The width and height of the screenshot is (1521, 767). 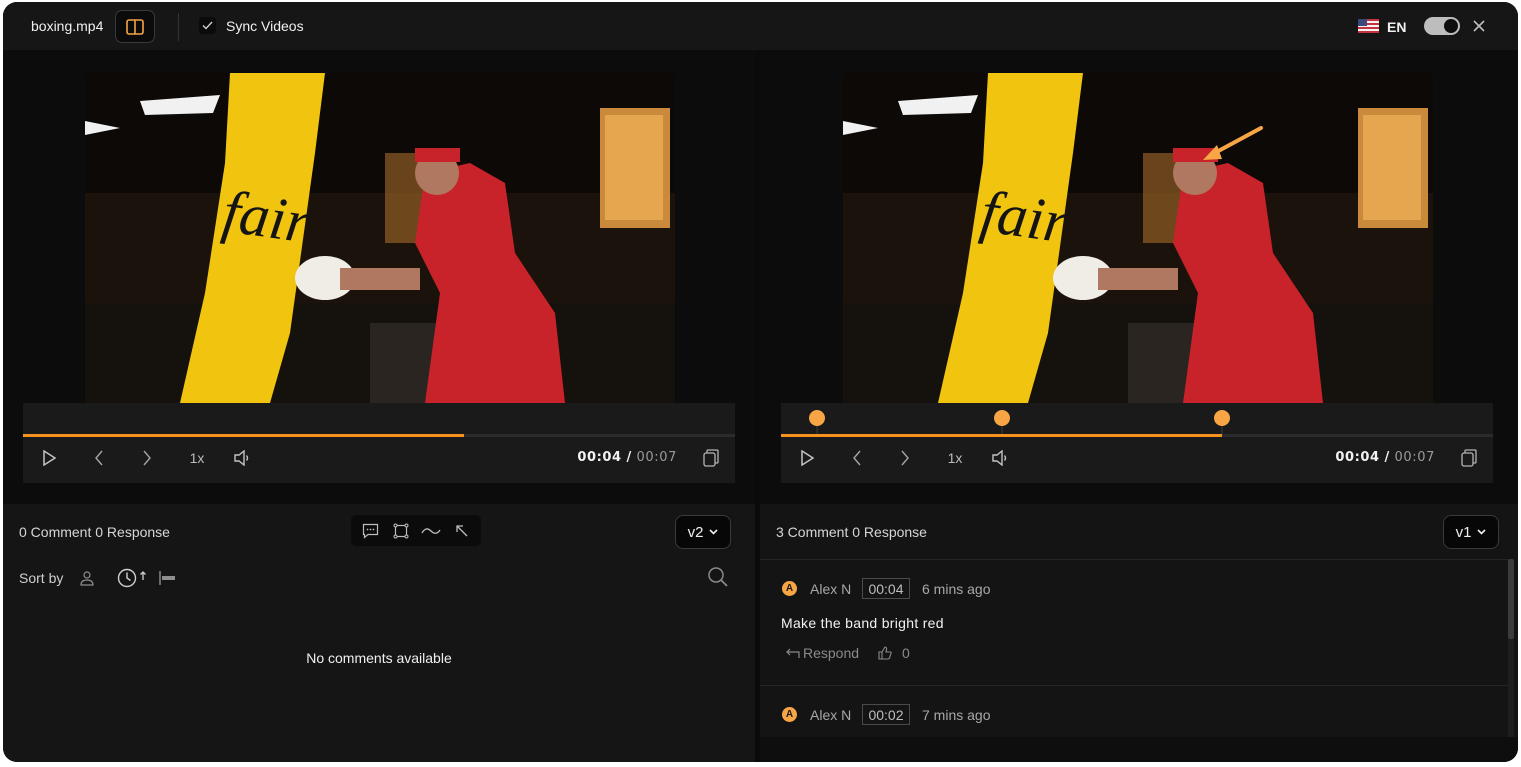 I want to click on like-button: 0, so click(x=894, y=653).